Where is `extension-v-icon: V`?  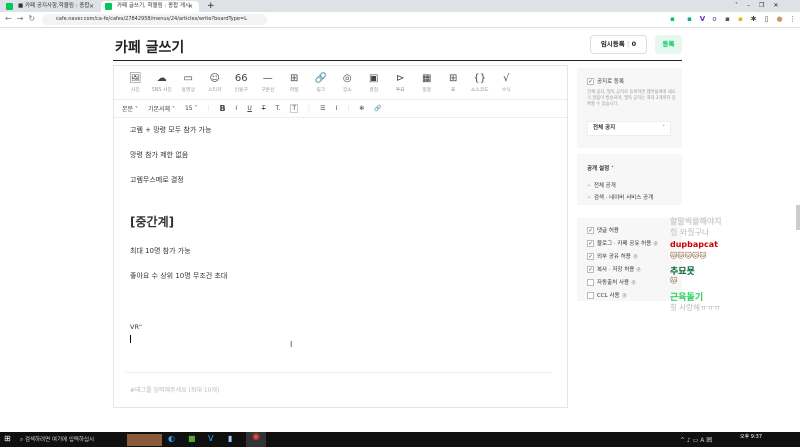
extension-v-icon: V is located at coordinates (702, 19).